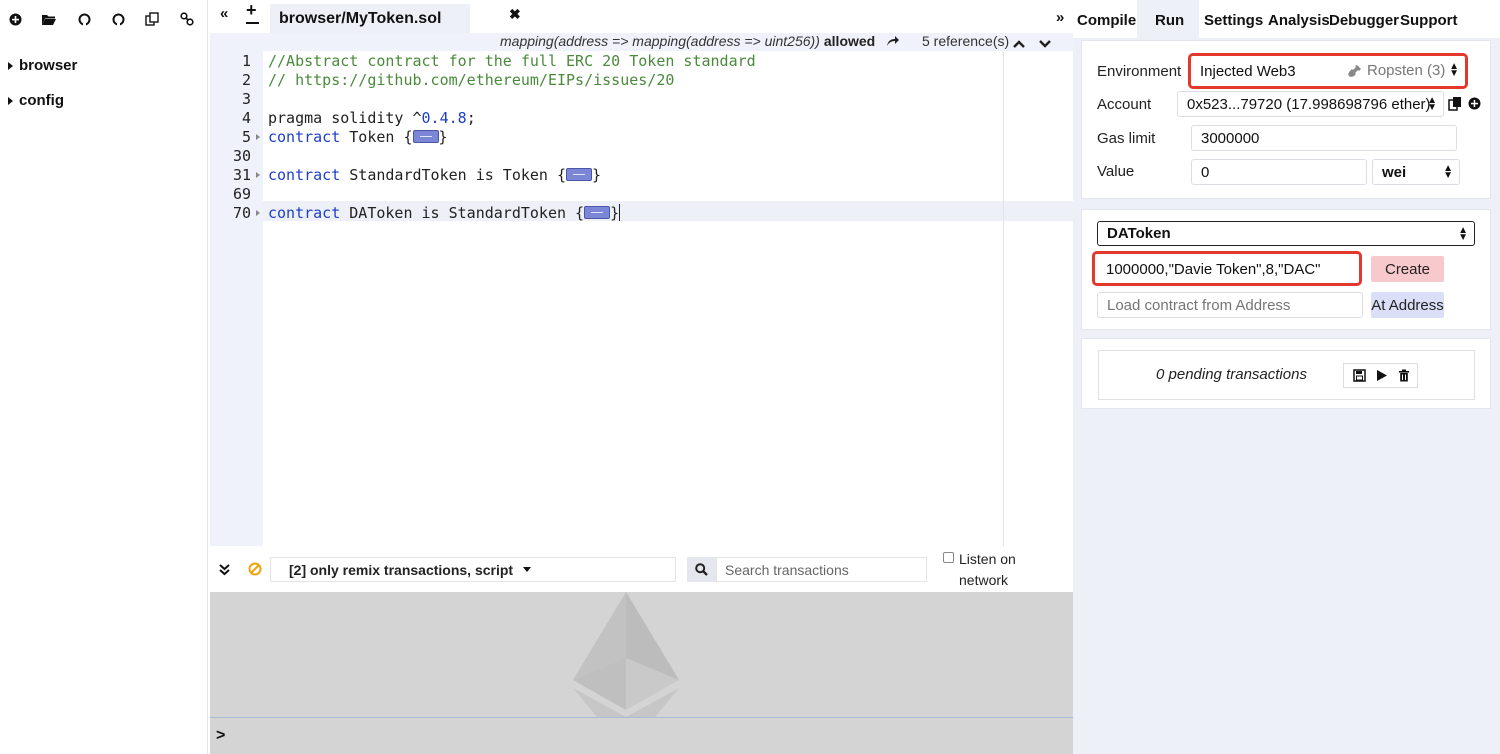 Image resolution: width=1500 pixels, height=754 pixels. What do you see at coordinates (224, 13) in the screenshot?
I see `collapse-left-button: «` at bounding box center [224, 13].